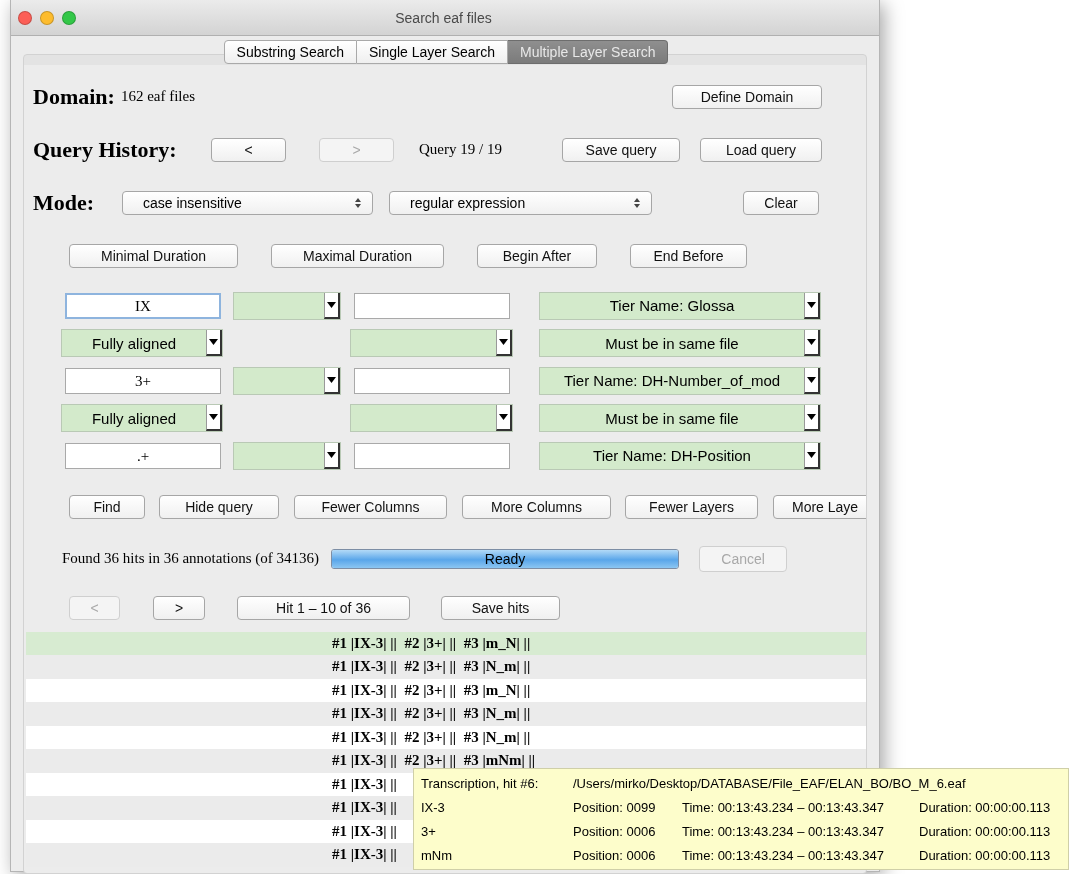 Image resolution: width=1069 pixels, height=874 pixels. I want to click on status-text: Found 36 hits in 36 annotations (of 34136), so click(191, 558).